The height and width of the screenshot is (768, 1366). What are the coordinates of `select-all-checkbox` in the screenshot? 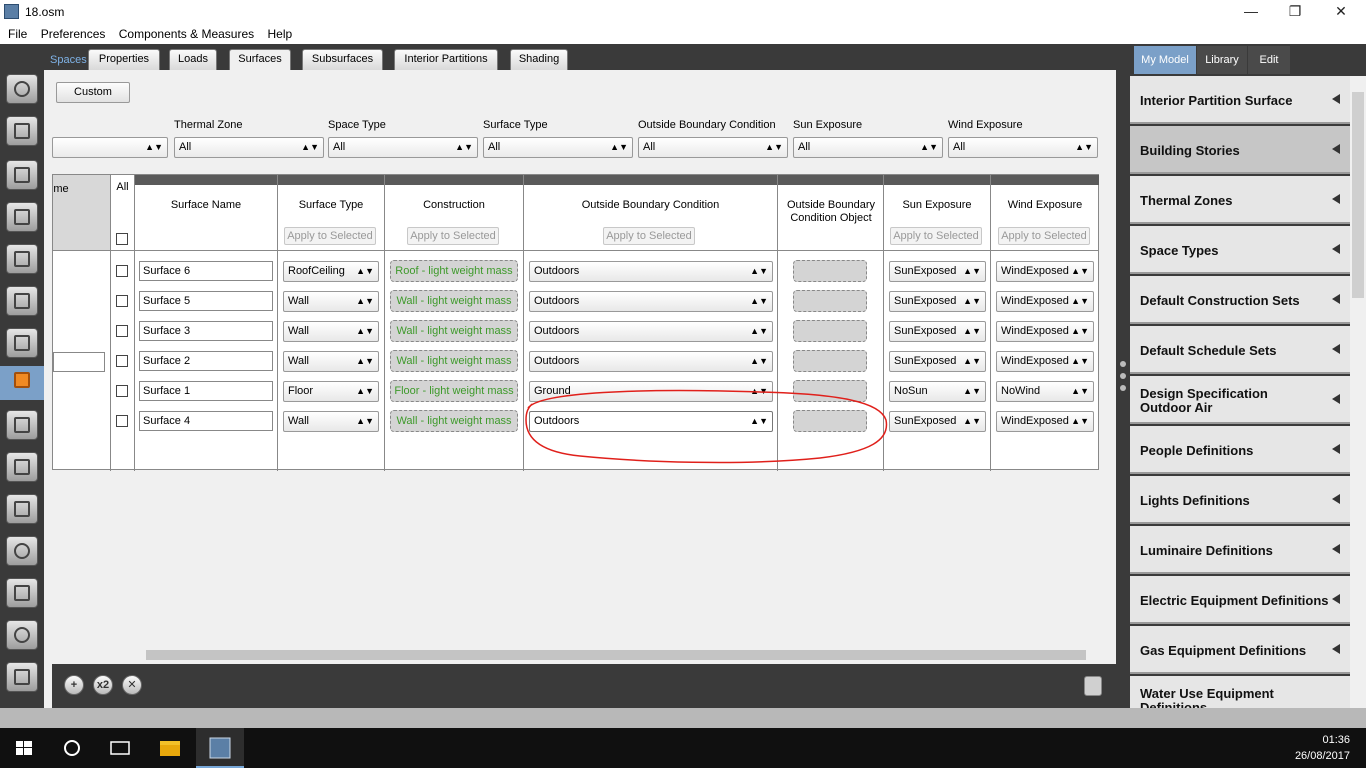 It's located at (122, 239).